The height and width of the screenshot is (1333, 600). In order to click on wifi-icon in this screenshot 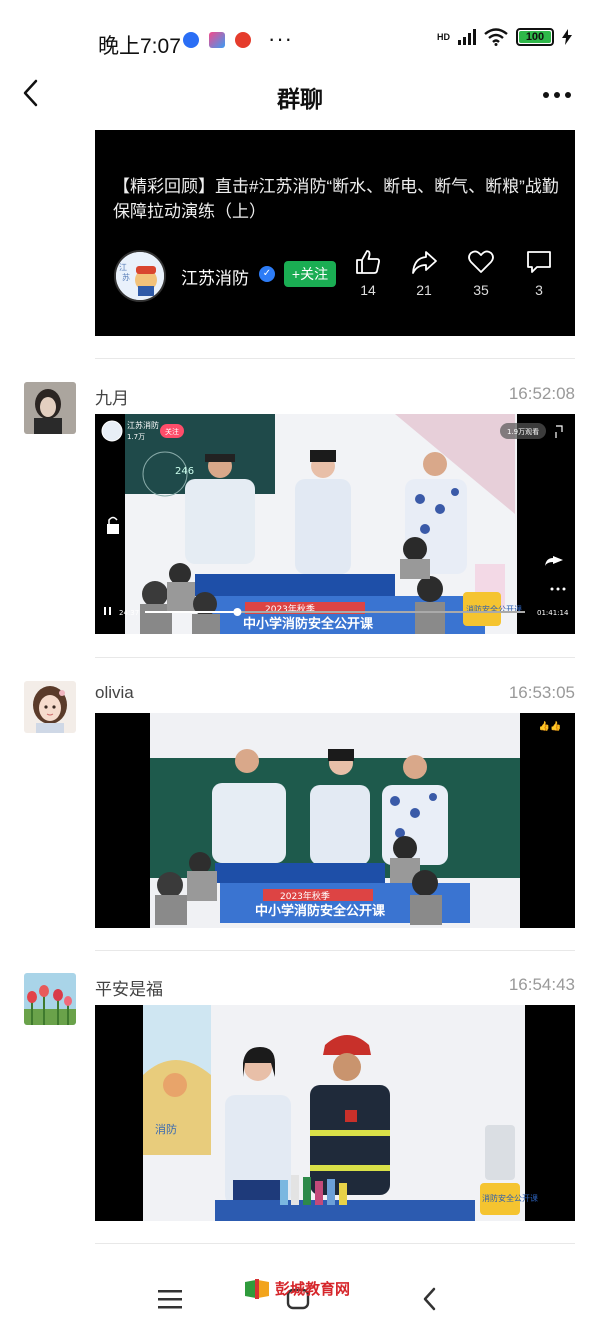, I will do `click(496, 37)`.